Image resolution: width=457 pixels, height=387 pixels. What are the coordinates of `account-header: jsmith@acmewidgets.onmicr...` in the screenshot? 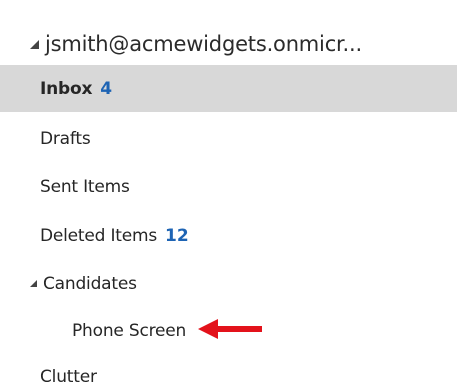 It's located at (228, 44).